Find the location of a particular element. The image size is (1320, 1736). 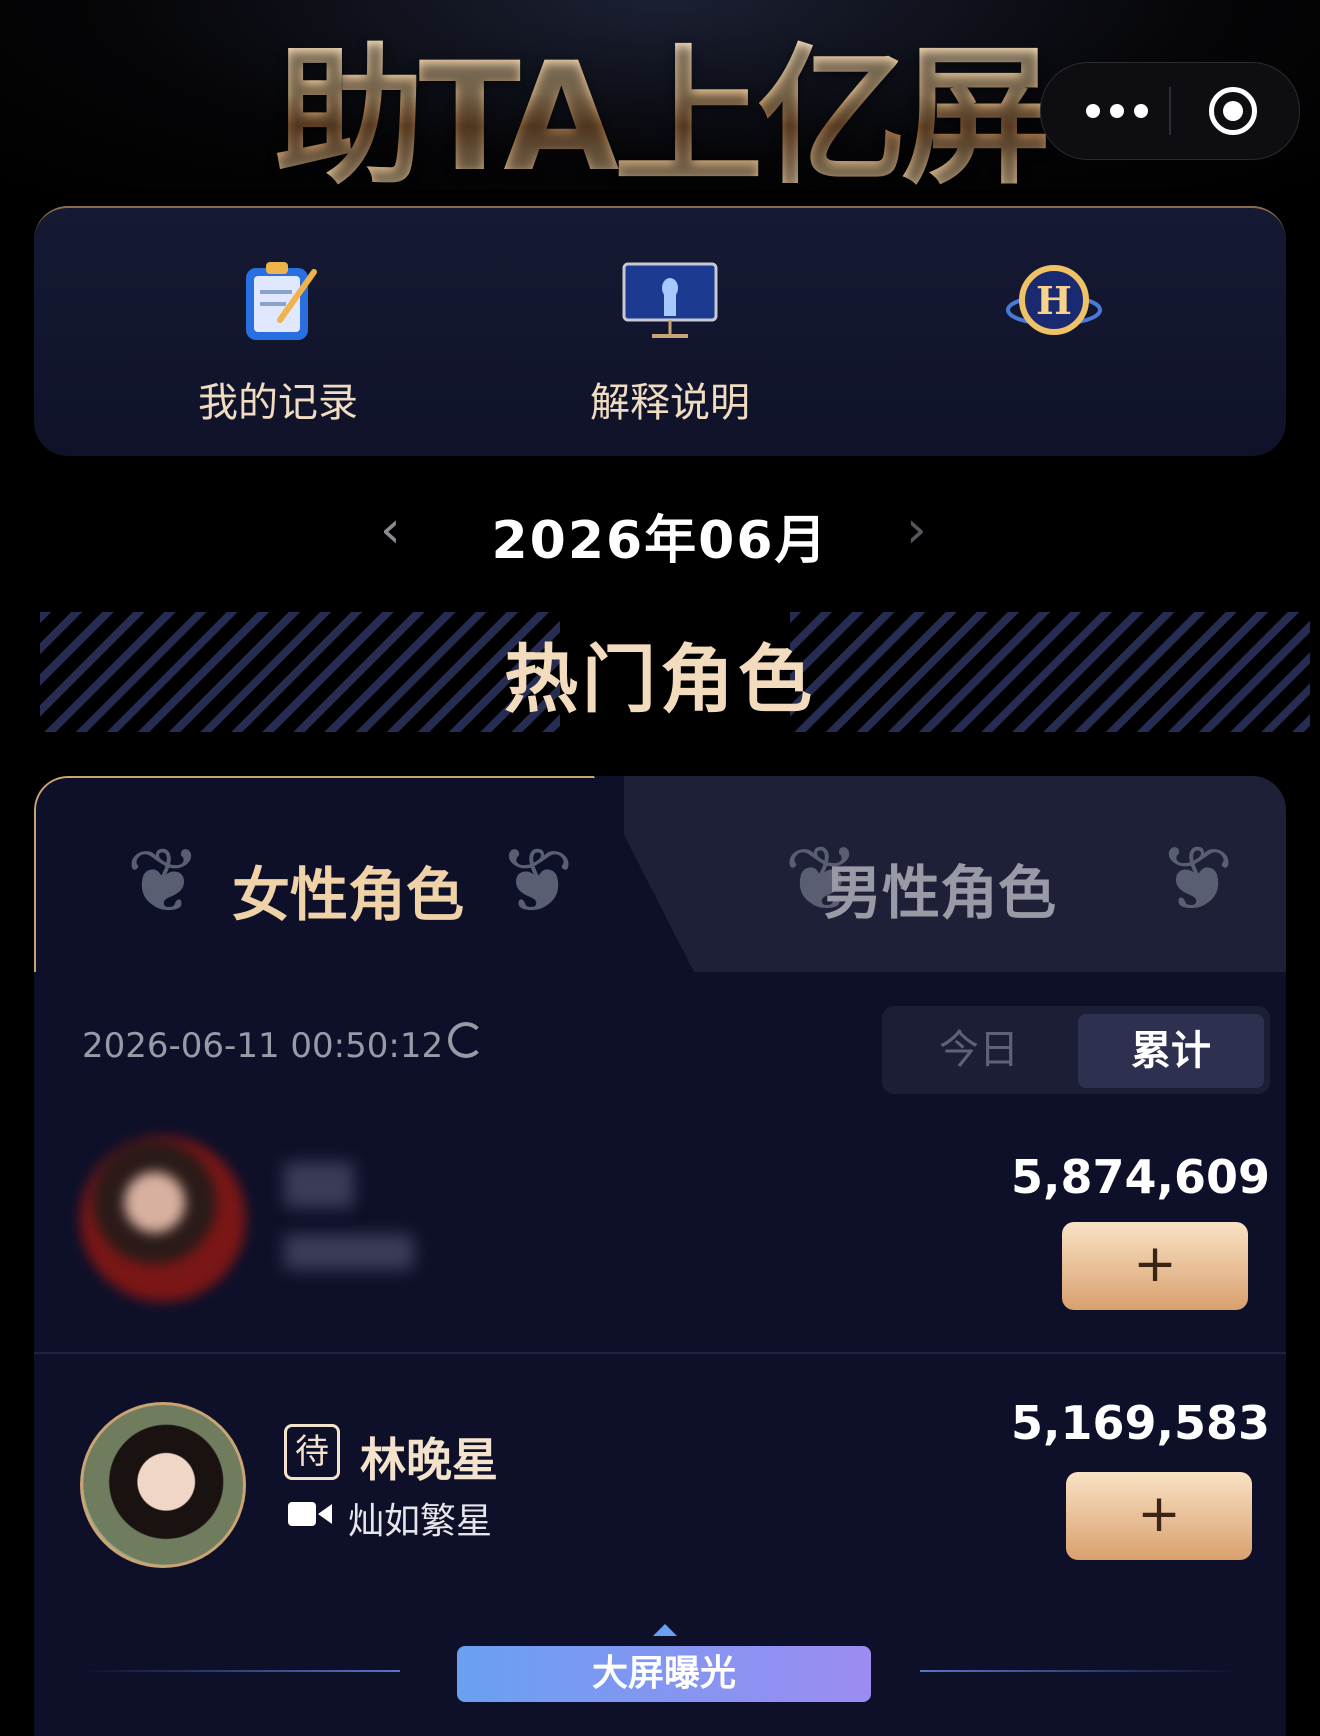

h-badge-icon: H is located at coordinates (1054, 300).